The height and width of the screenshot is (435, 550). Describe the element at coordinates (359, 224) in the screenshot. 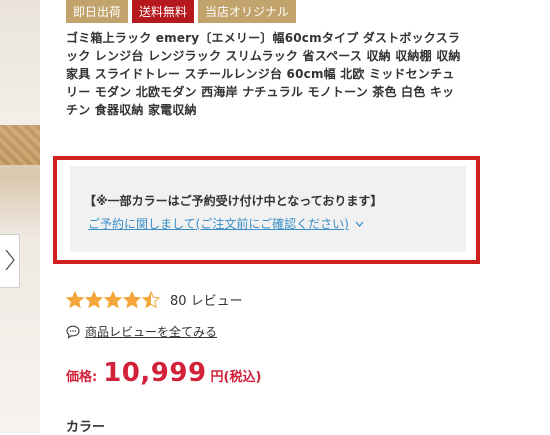

I see `chevron-down-icon` at that location.